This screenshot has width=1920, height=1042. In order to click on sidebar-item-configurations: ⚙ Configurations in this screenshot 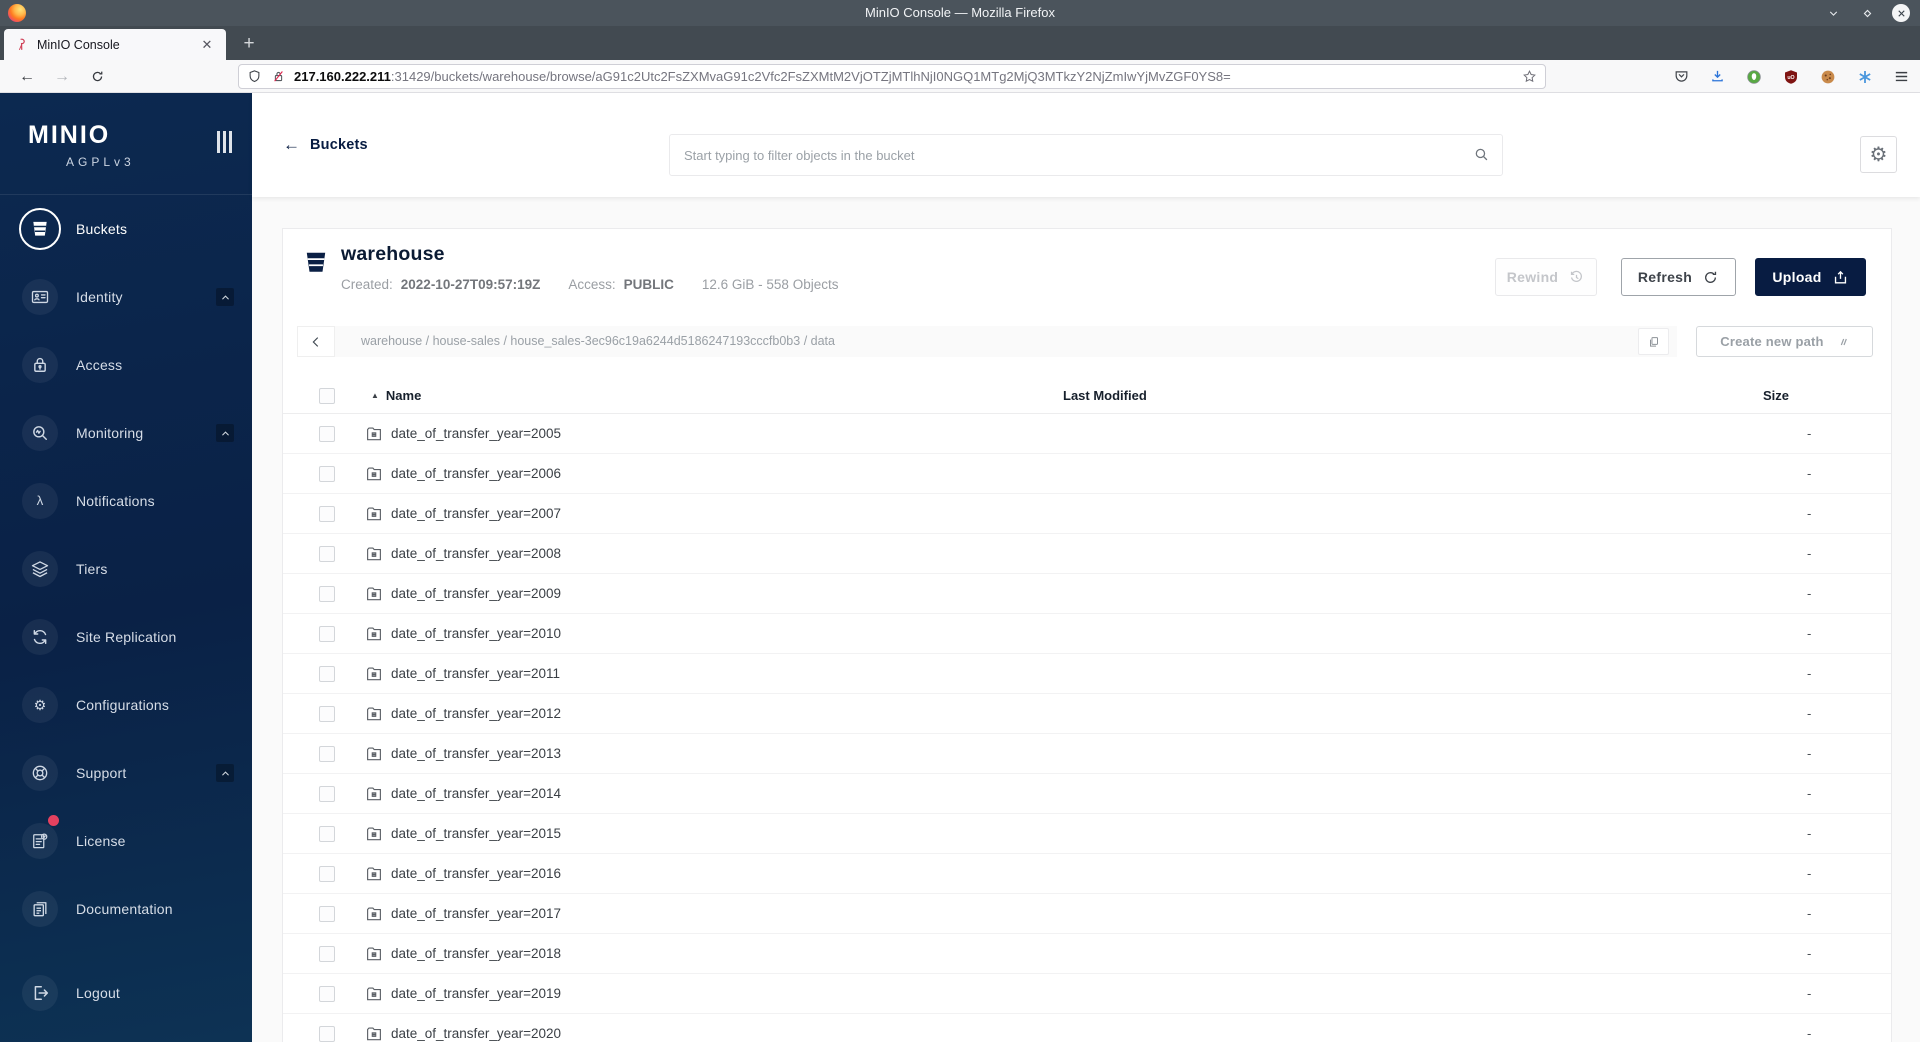, I will do `click(126, 705)`.